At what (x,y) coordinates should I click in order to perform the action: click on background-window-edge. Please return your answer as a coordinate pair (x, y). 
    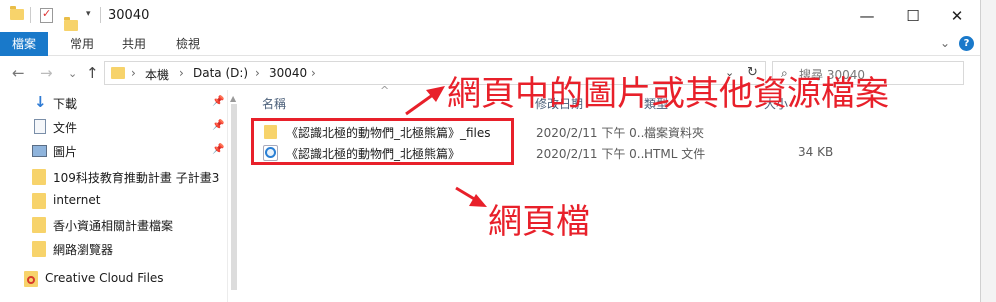
    Looking at the image, I should click on (988, 151).